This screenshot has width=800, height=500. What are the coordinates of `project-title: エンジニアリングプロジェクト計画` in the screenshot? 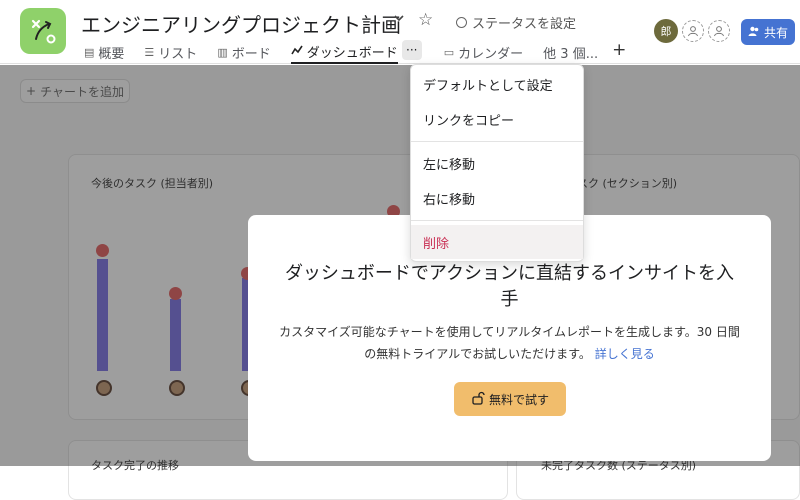 It's located at (241, 23).